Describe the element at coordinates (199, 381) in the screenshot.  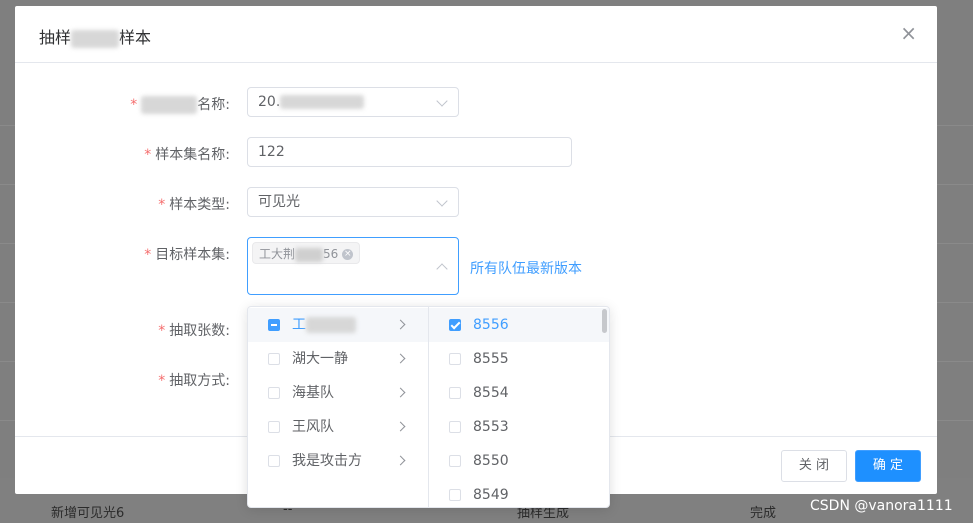
I see `field6-label-text: 抽取方式:` at that location.